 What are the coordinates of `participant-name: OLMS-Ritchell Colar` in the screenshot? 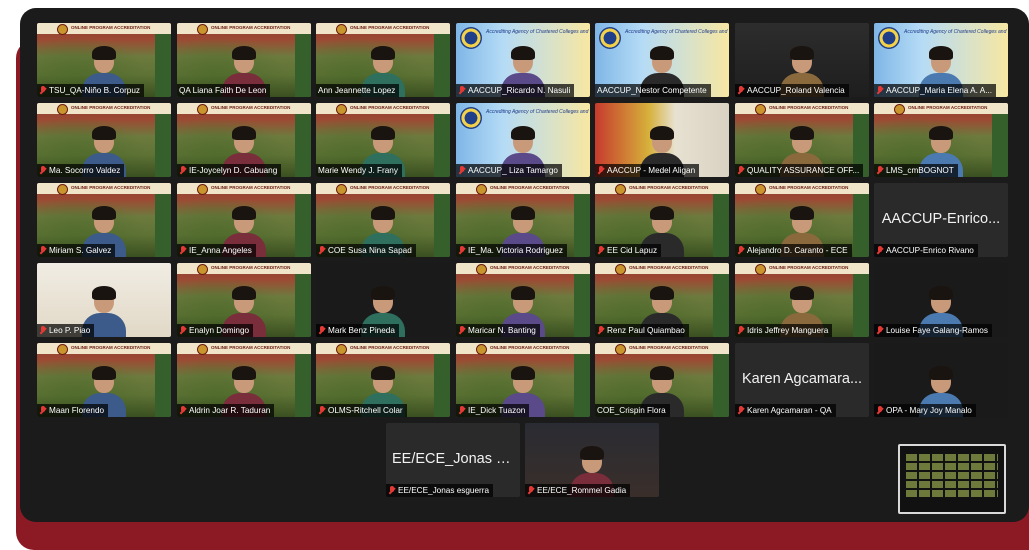 It's located at (365, 410).